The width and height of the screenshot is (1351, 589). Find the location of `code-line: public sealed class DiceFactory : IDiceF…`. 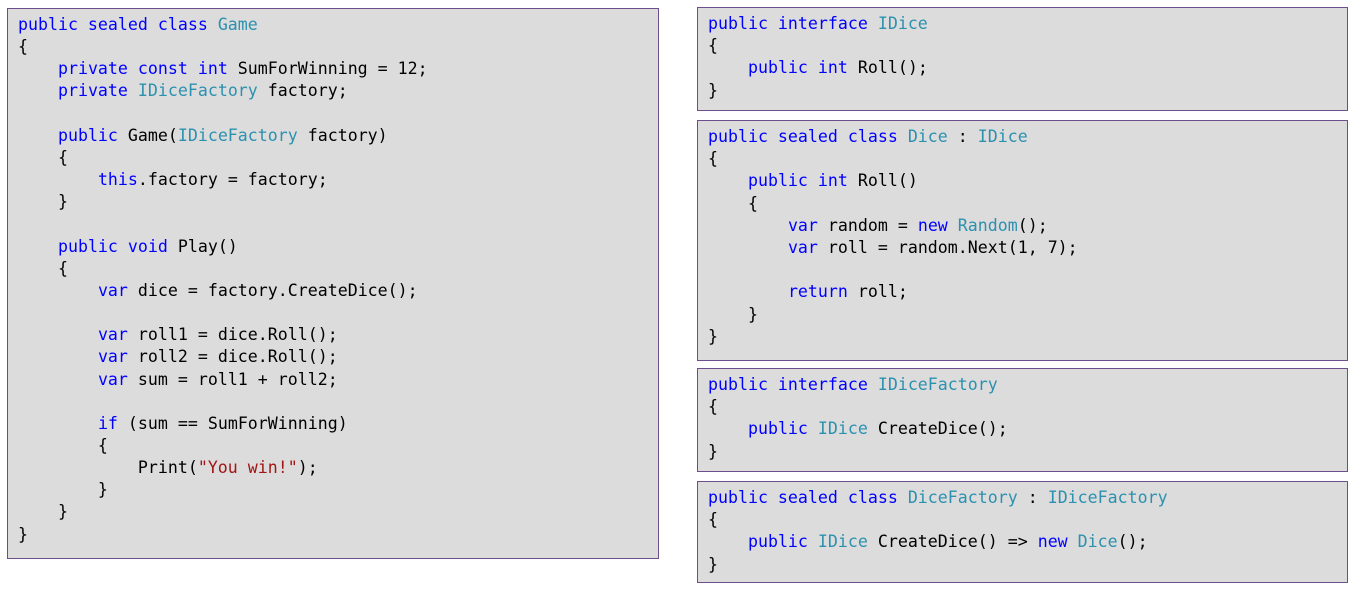

code-line: public sealed class DiceFactory : IDiceF… is located at coordinates (938, 497).